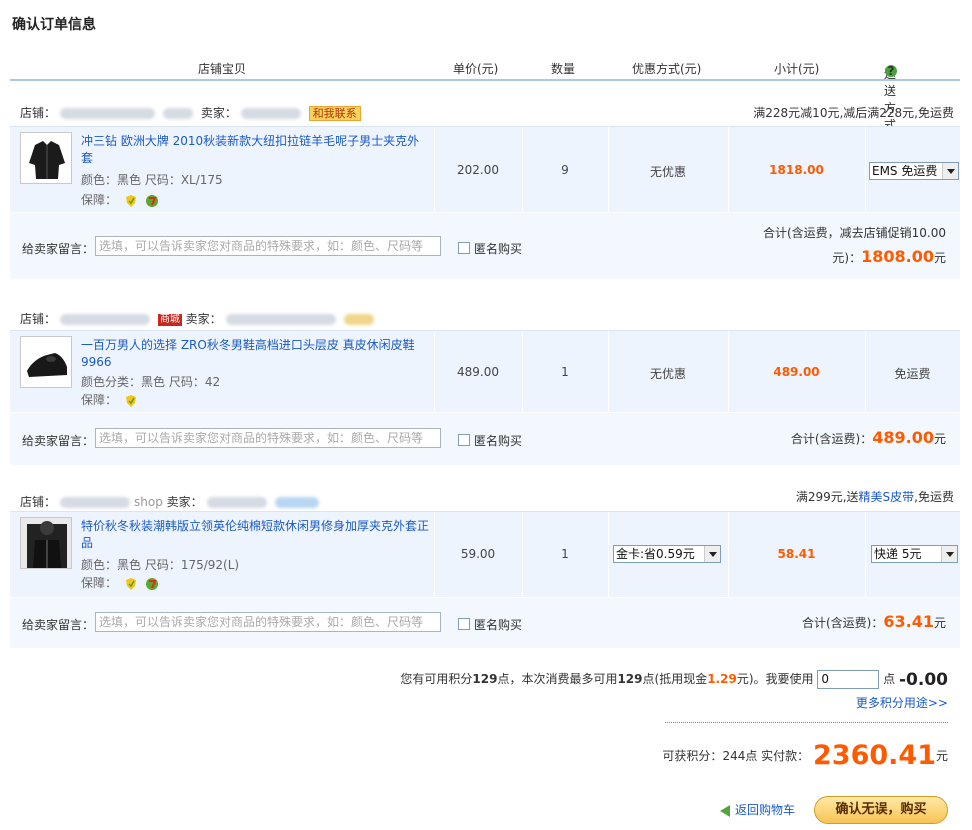 This screenshot has height=830, width=972. Describe the element at coordinates (199, 318) in the screenshot. I see `shop-info: 店铺： 商城 卖家：` at that location.